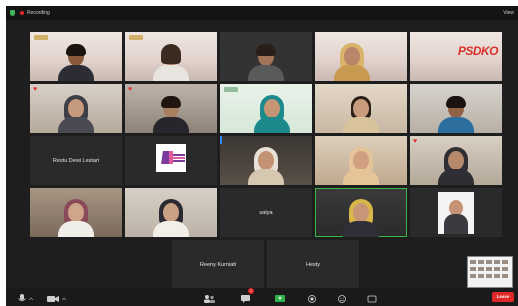 This screenshot has height=306, width=518. I want to click on participant-name-tile: Restu Dewi Lestari, so click(76, 160).